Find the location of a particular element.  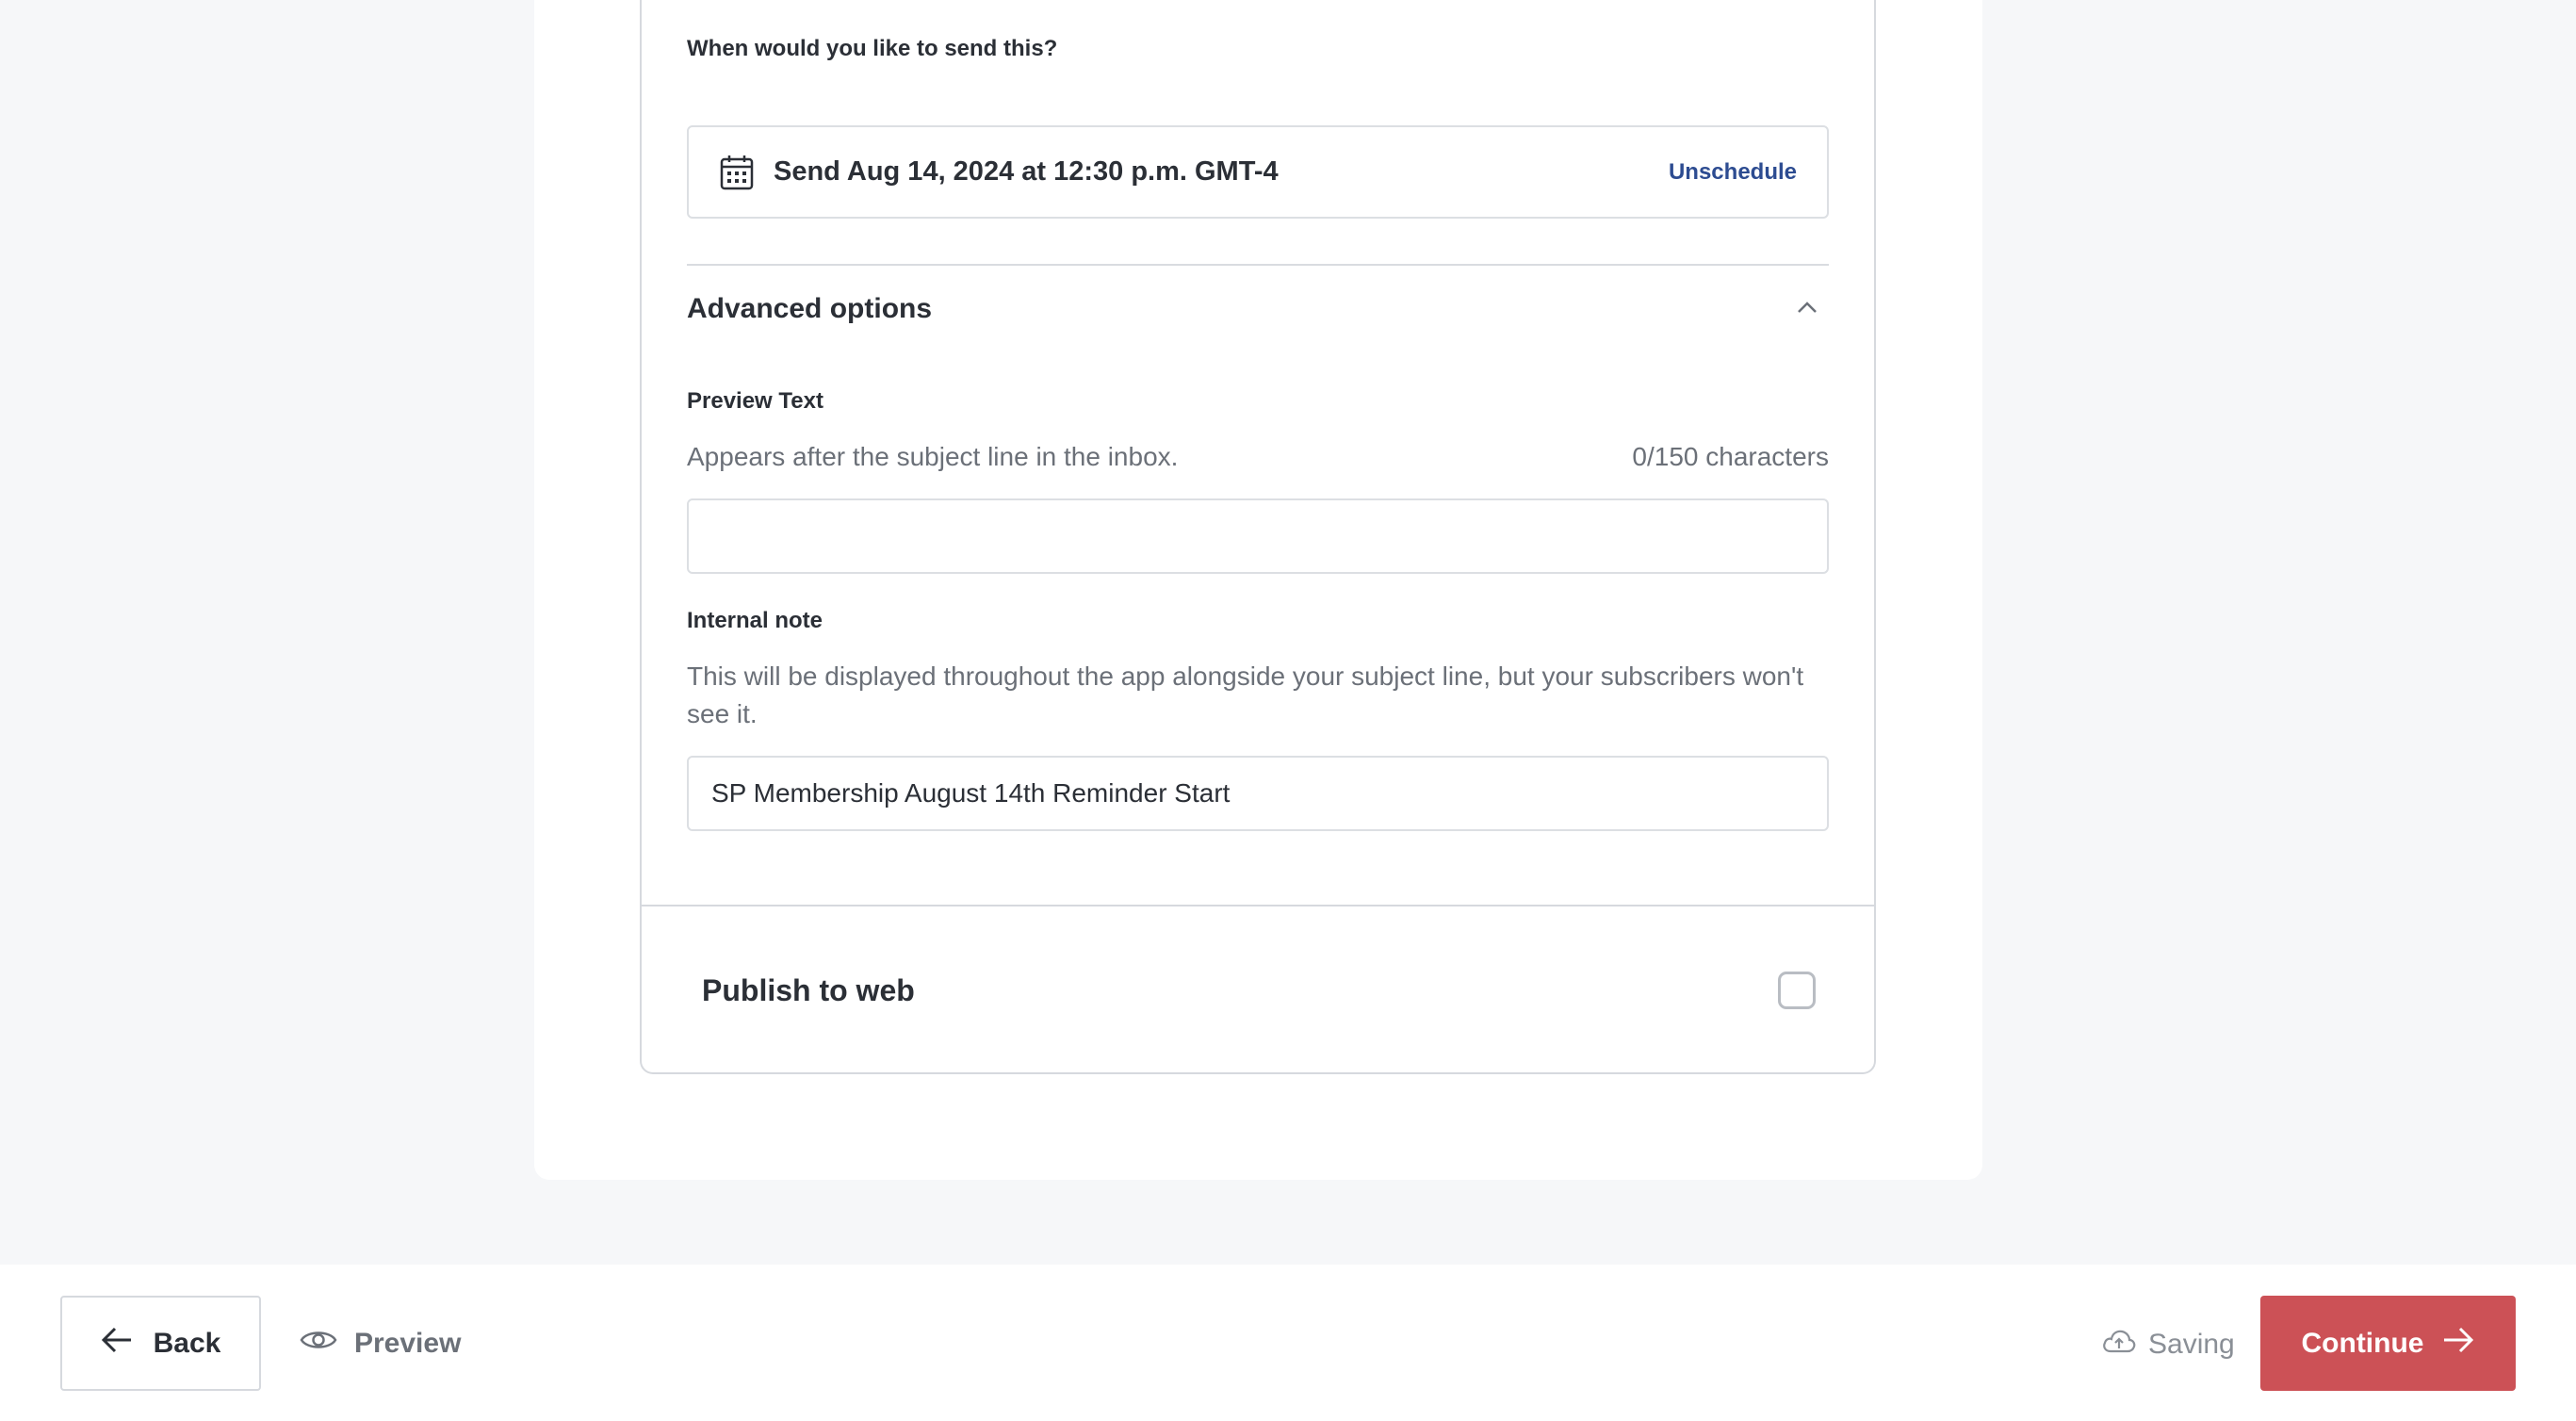

back-button: Back is located at coordinates (160, 1343).